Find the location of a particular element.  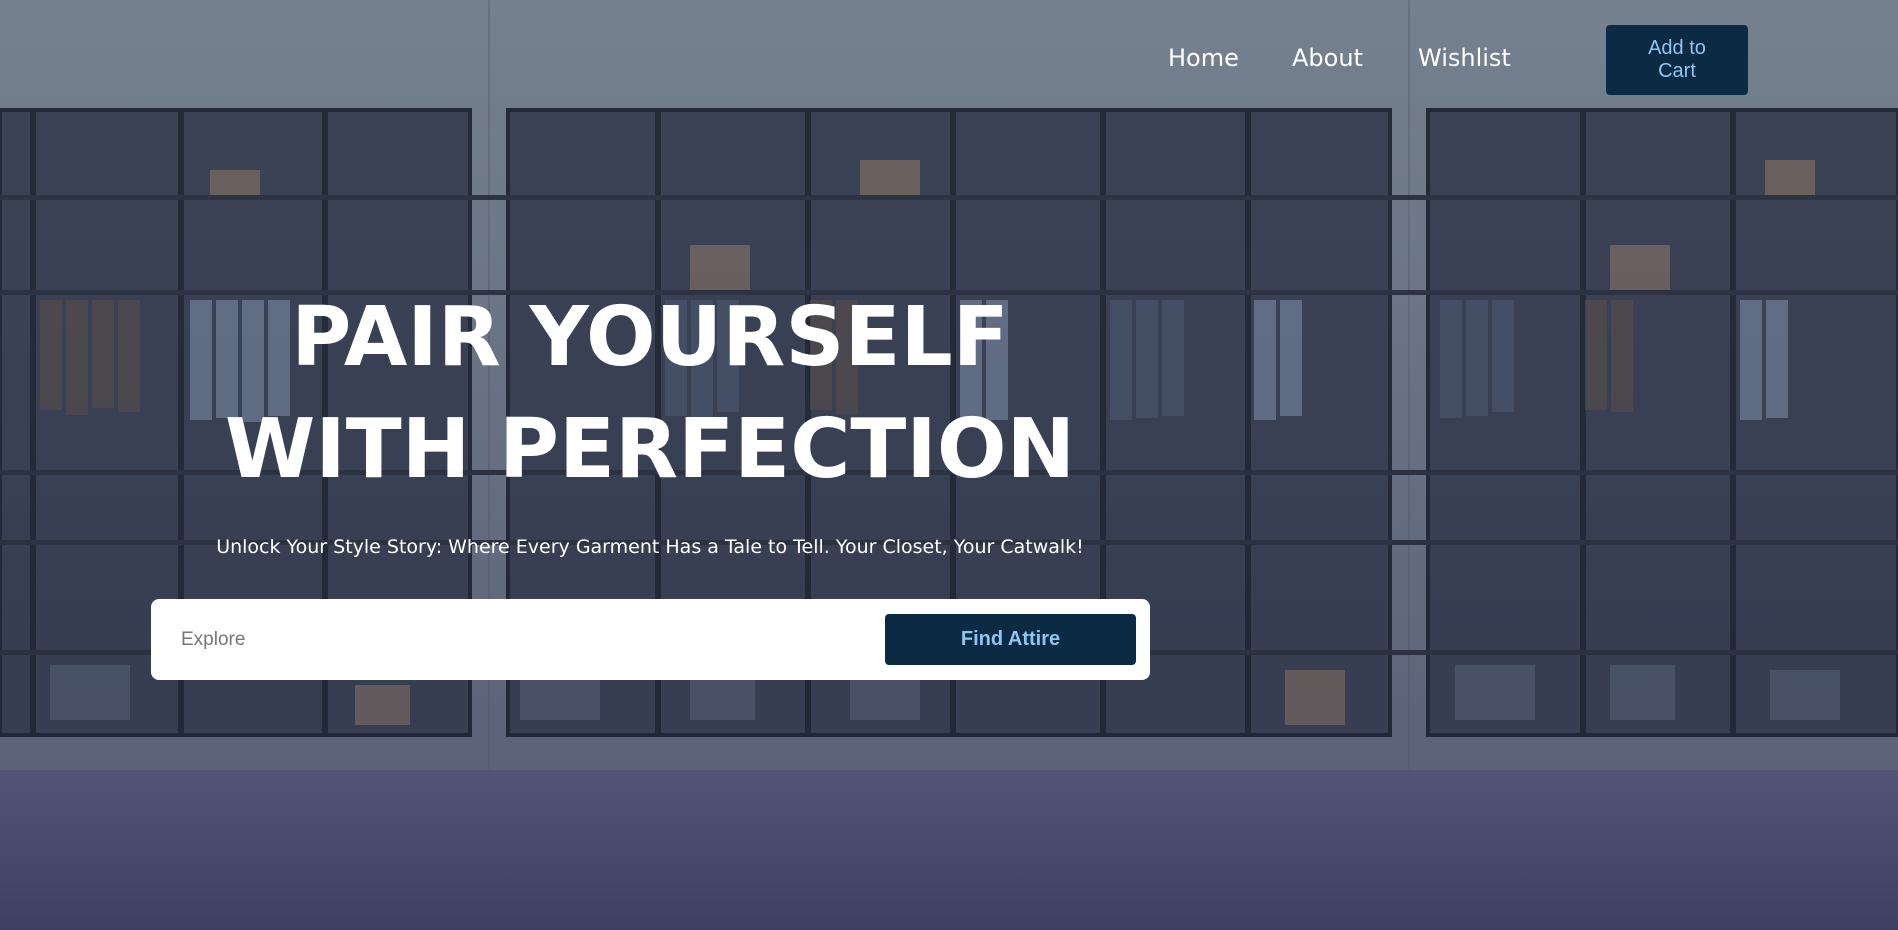

nav-link-home: Home is located at coordinates (1203, 58).